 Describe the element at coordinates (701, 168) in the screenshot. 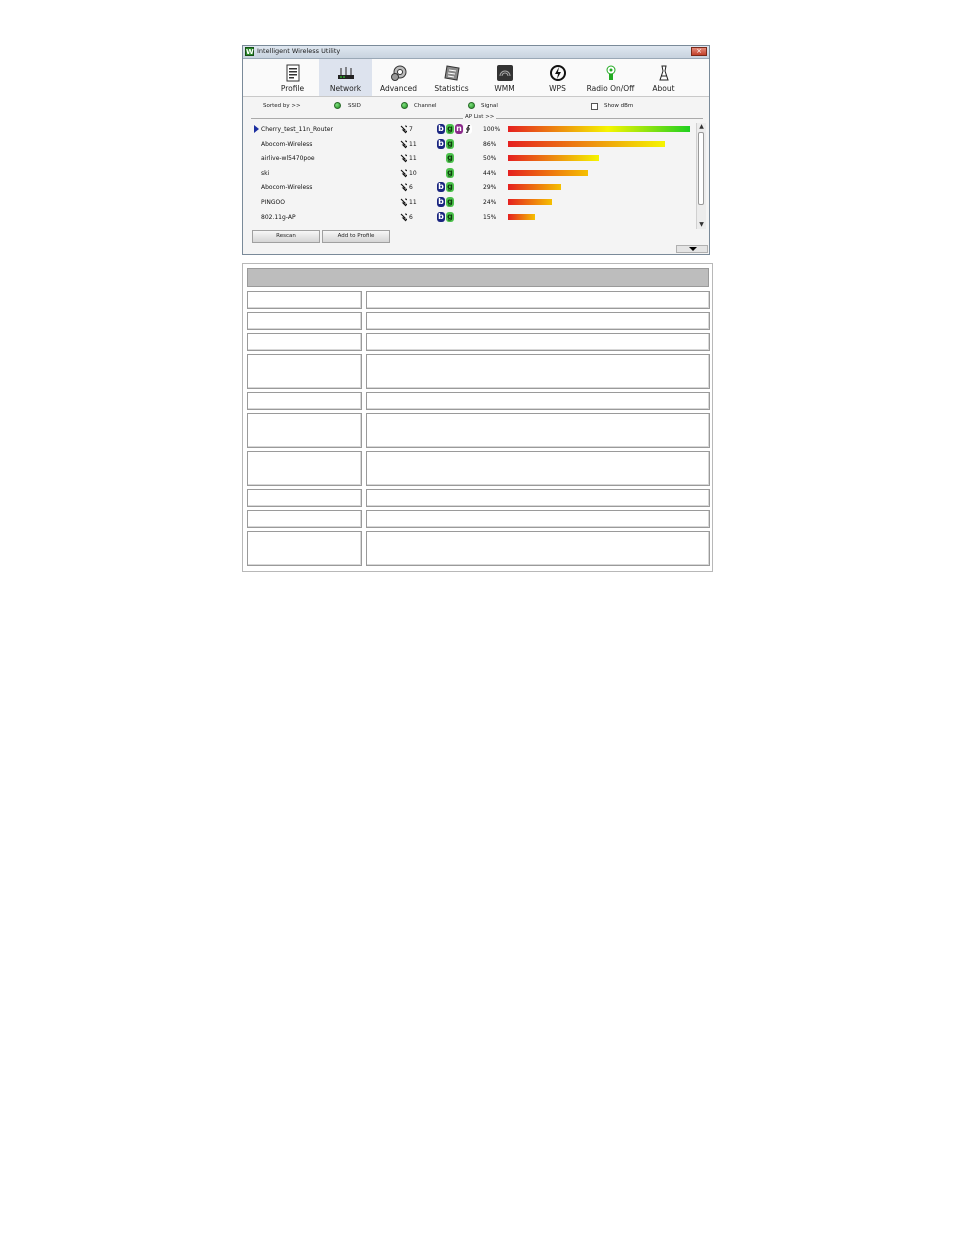

I see `scroll-thumb` at that location.